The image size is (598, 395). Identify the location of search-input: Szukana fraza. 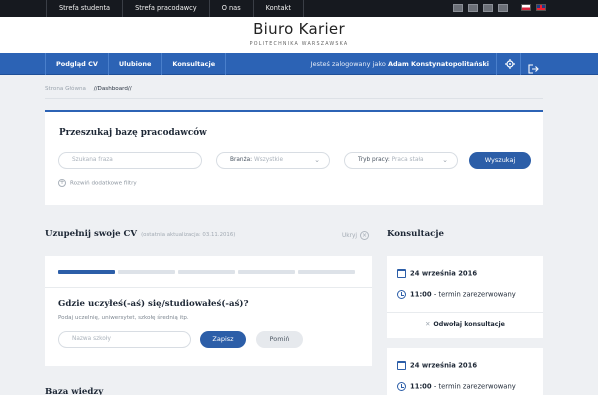
(130, 160).